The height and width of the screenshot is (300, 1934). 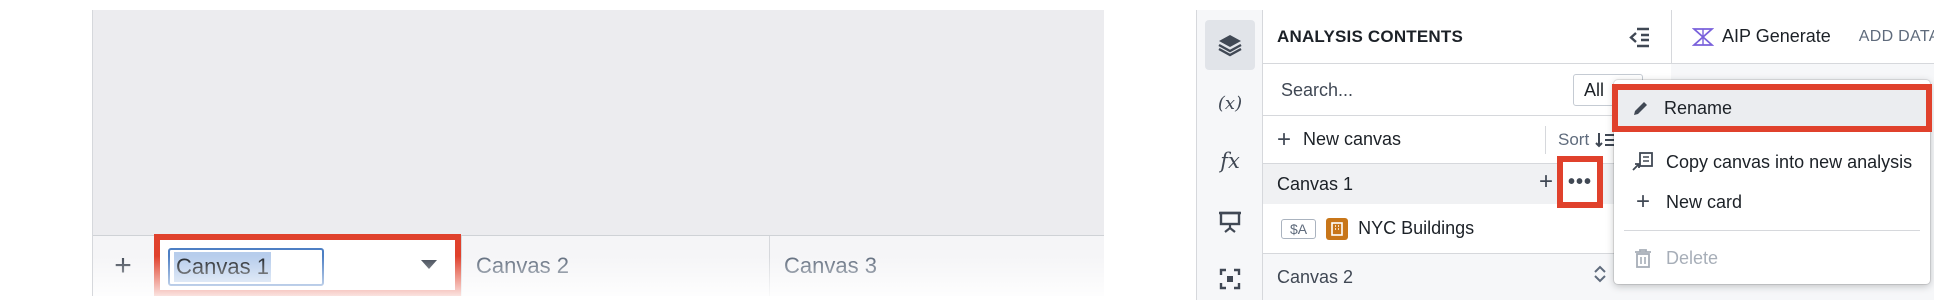 I want to click on dataset-icon, so click(x=1337, y=228).